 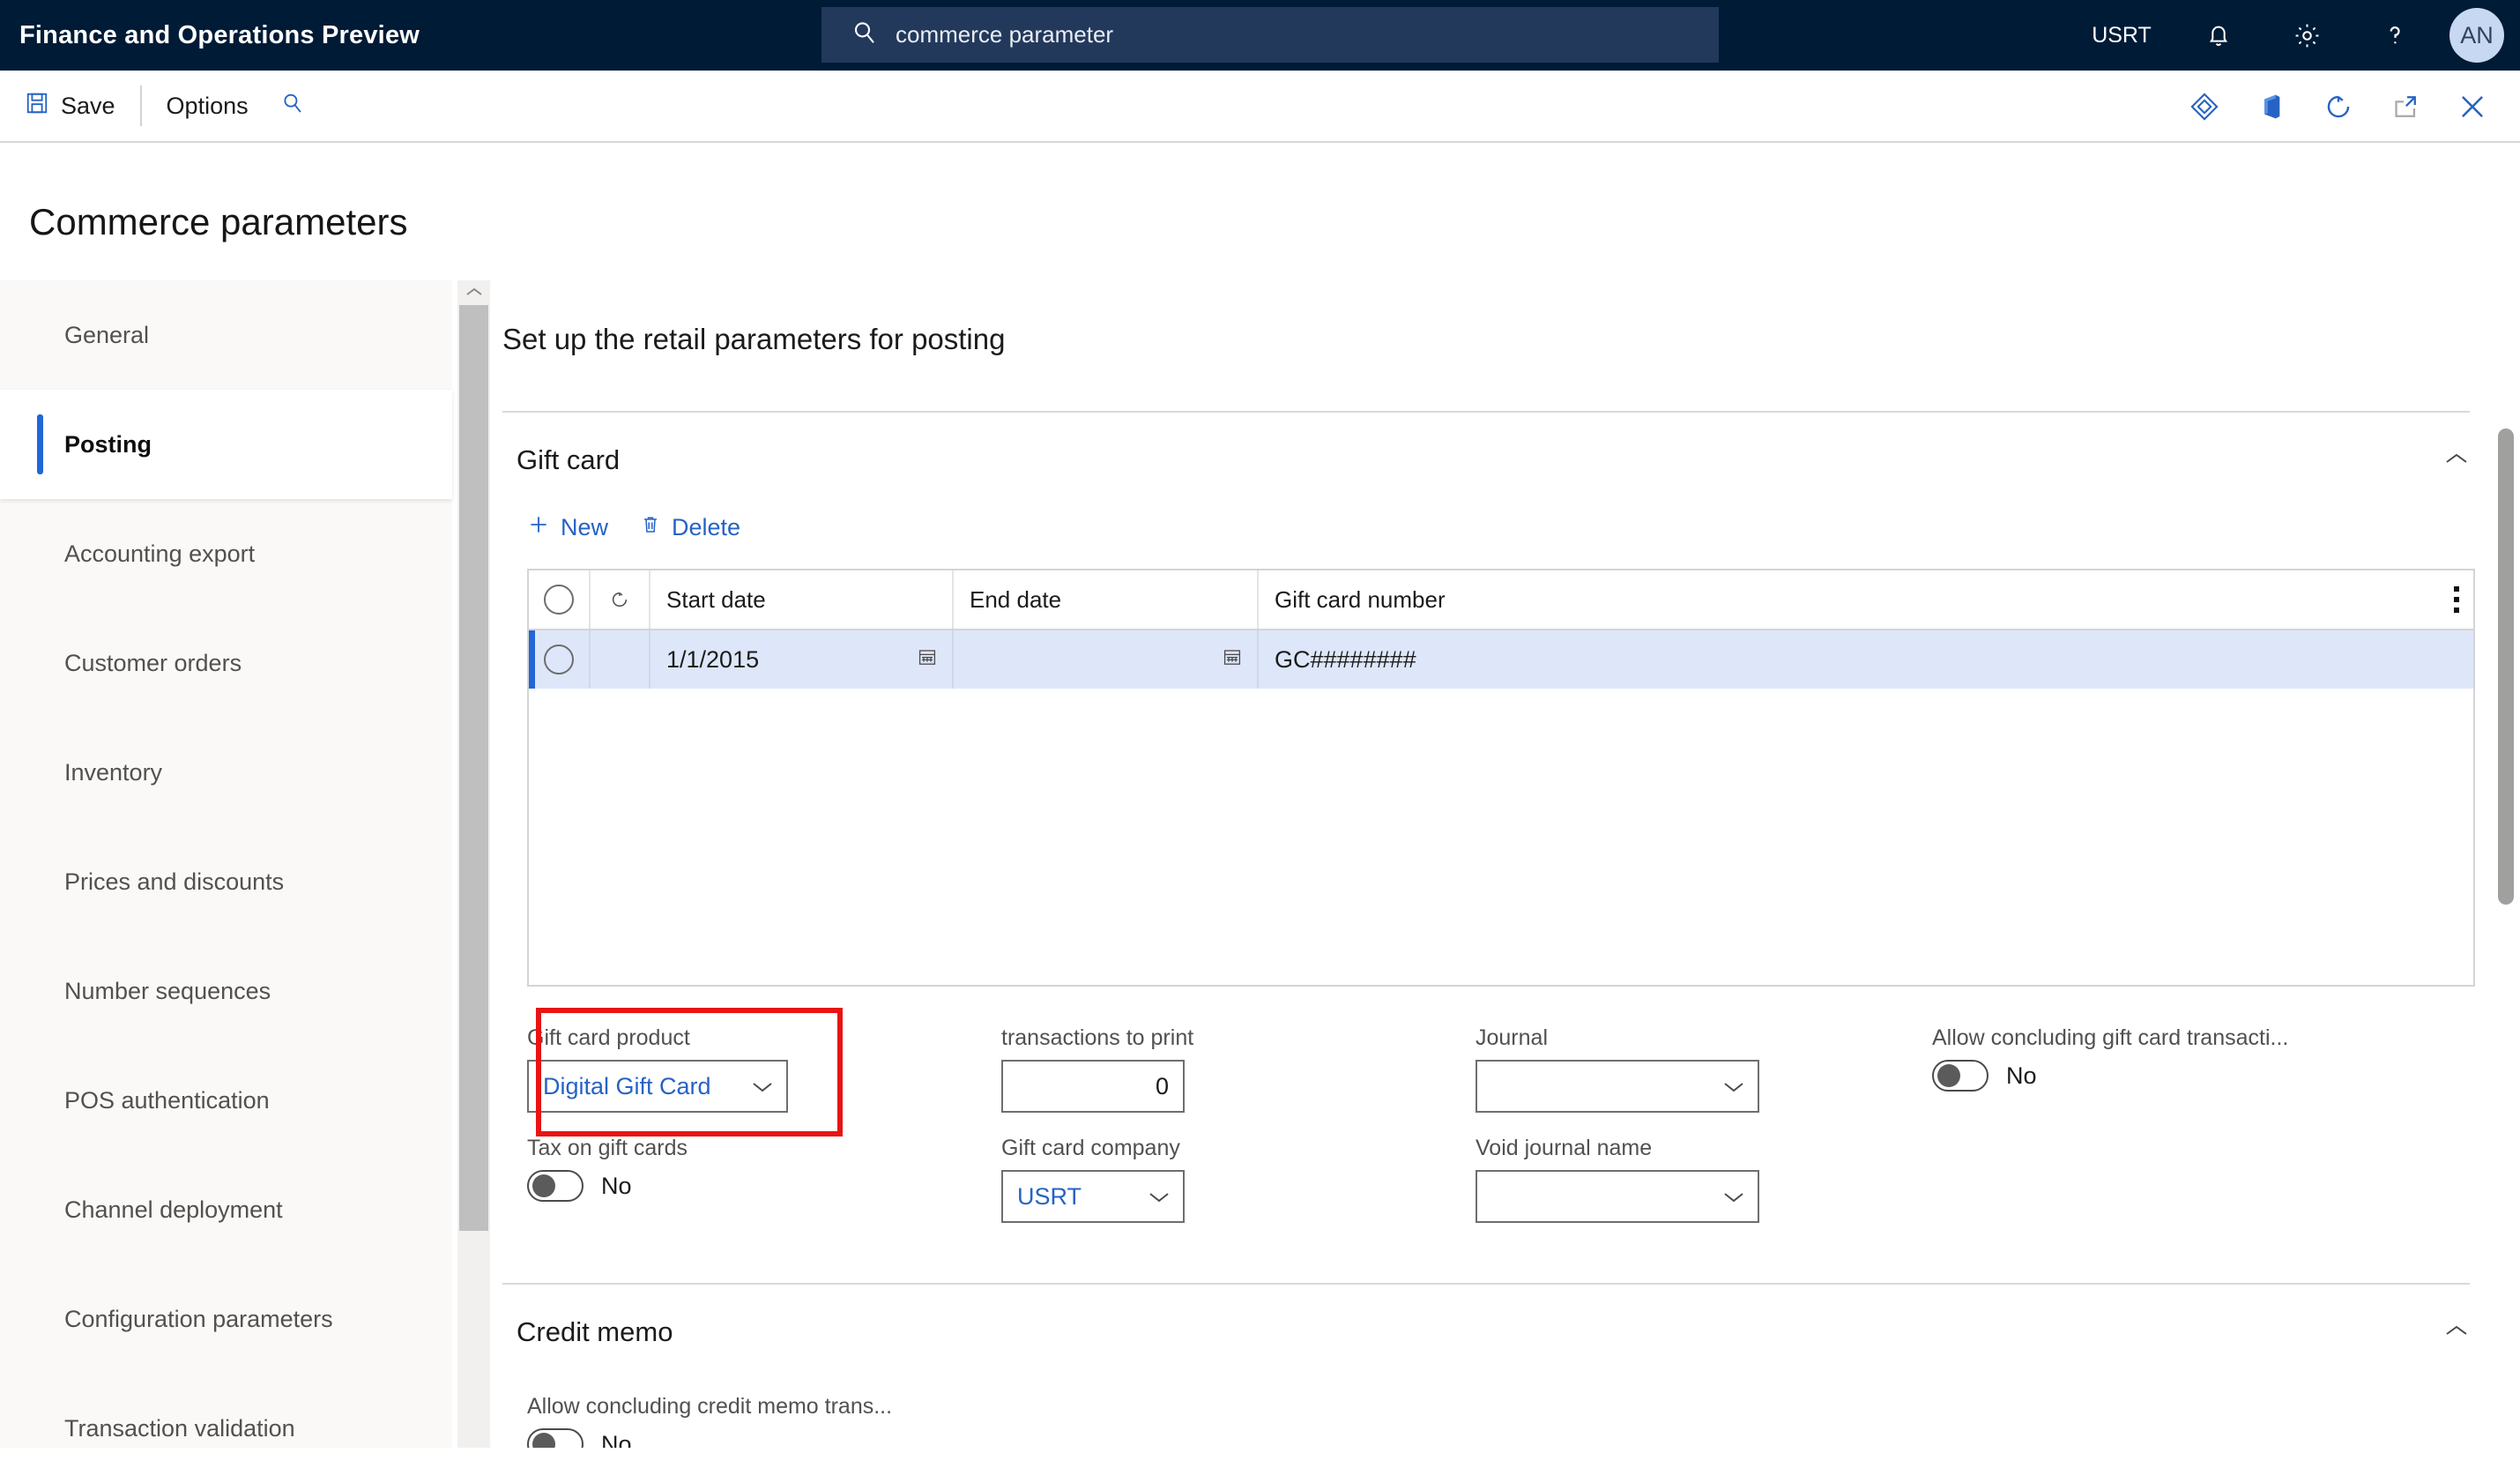 I want to click on cell-gift-card-number: GC########, so click(x=1866, y=659).